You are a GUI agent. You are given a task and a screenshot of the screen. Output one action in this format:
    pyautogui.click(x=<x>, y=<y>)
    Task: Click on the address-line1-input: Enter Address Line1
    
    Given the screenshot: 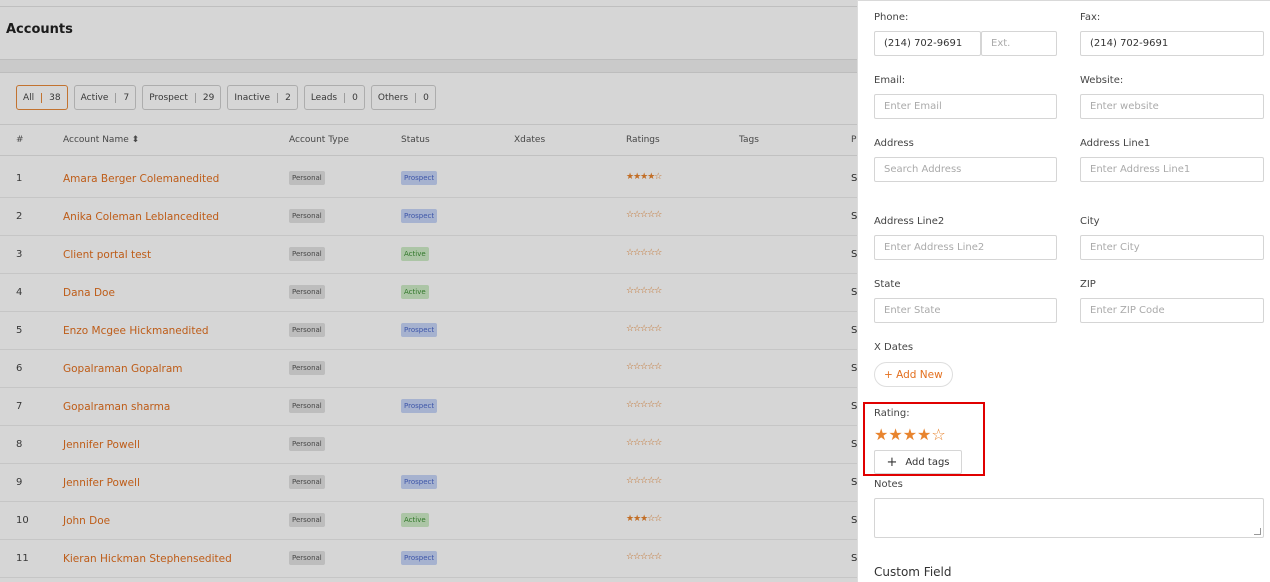 What is the action you would take?
    pyautogui.click(x=1172, y=169)
    